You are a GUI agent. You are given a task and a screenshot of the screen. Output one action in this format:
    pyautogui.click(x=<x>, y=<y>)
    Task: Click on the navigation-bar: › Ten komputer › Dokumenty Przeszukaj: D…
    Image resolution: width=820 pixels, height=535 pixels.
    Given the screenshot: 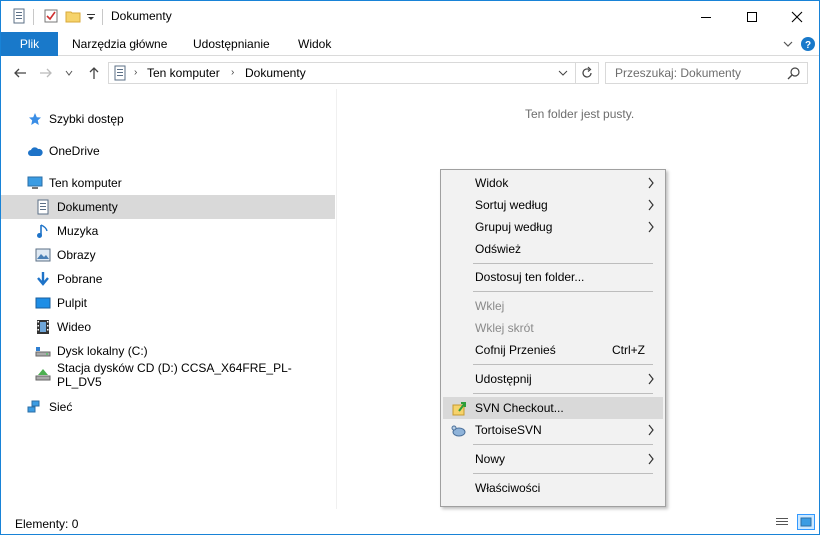 What is the action you would take?
    pyautogui.click(x=410, y=73)
    